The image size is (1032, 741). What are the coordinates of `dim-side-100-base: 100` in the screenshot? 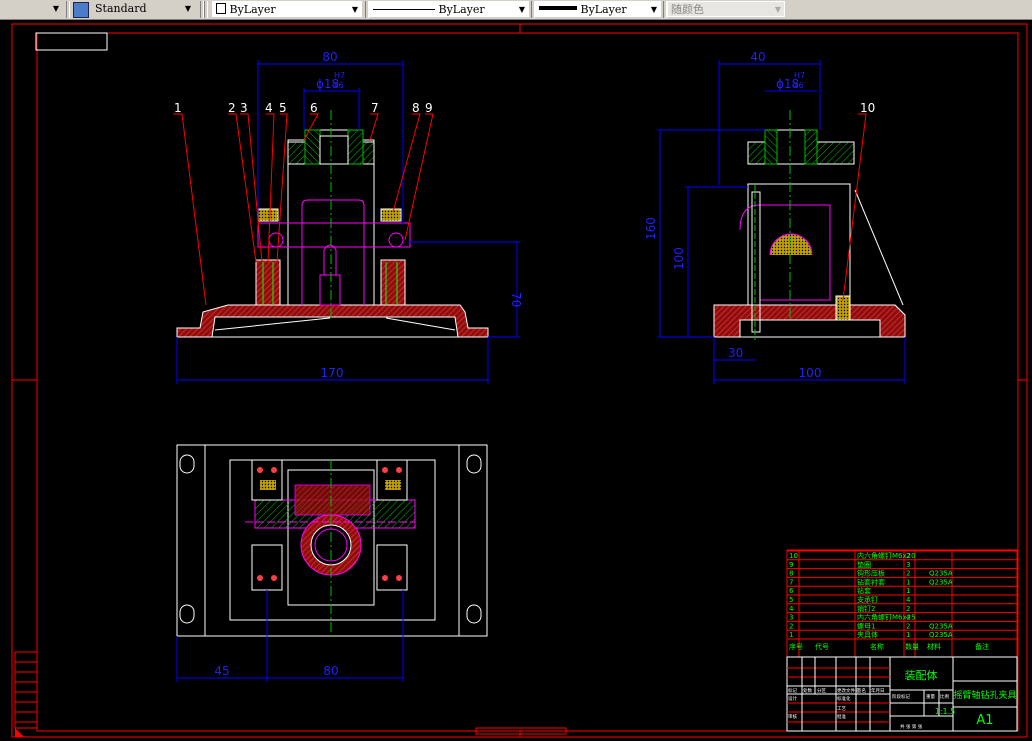 It's located at (810, 373).